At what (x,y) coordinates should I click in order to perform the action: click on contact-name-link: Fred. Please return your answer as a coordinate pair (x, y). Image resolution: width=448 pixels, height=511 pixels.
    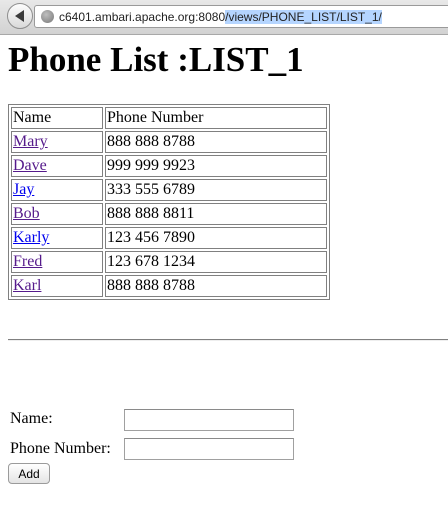
    Looking at the image, I should click on (27, 261).